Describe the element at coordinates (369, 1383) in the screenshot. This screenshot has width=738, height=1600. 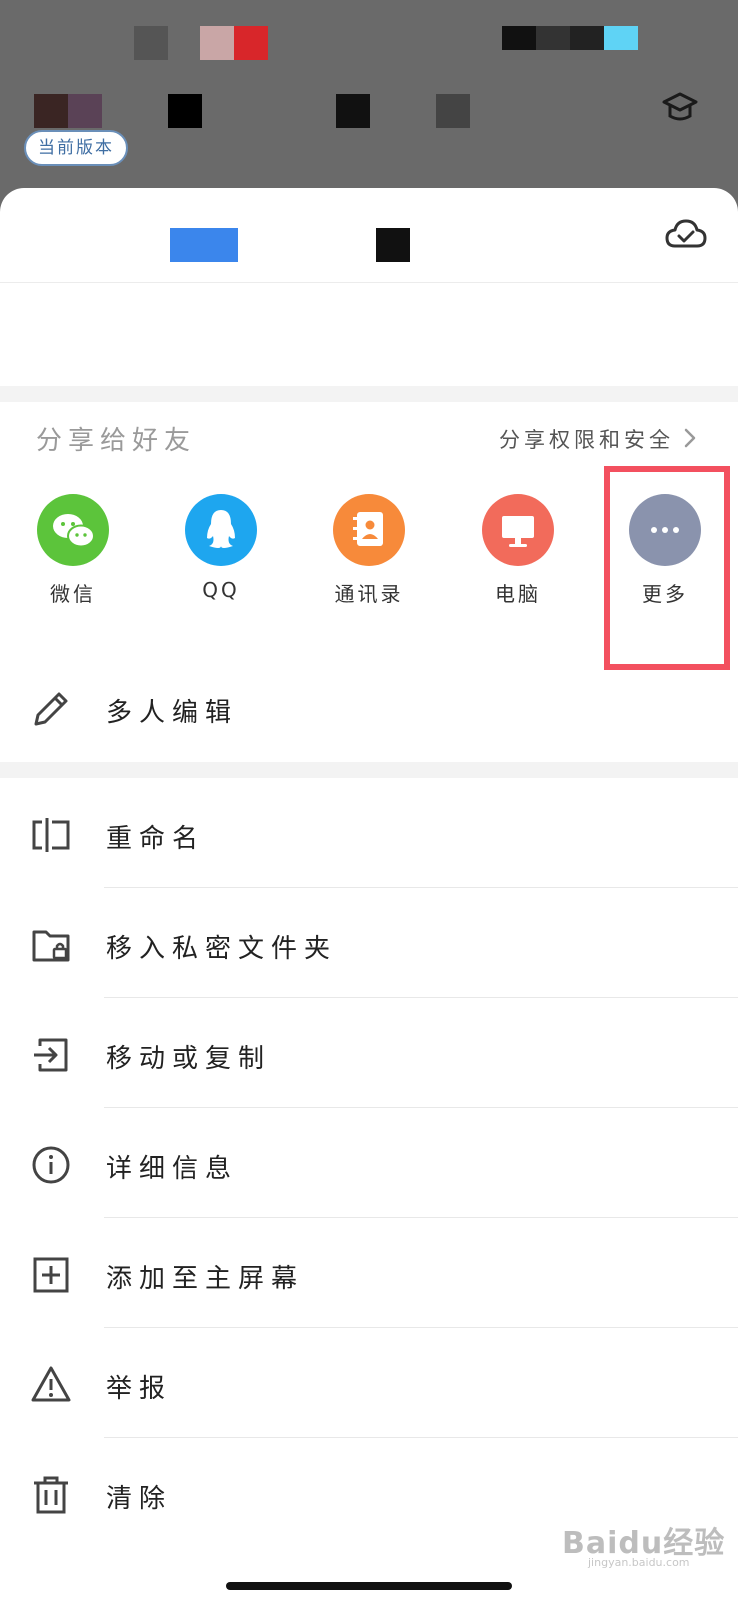
I see `menu-item-report: 举报` at that location.